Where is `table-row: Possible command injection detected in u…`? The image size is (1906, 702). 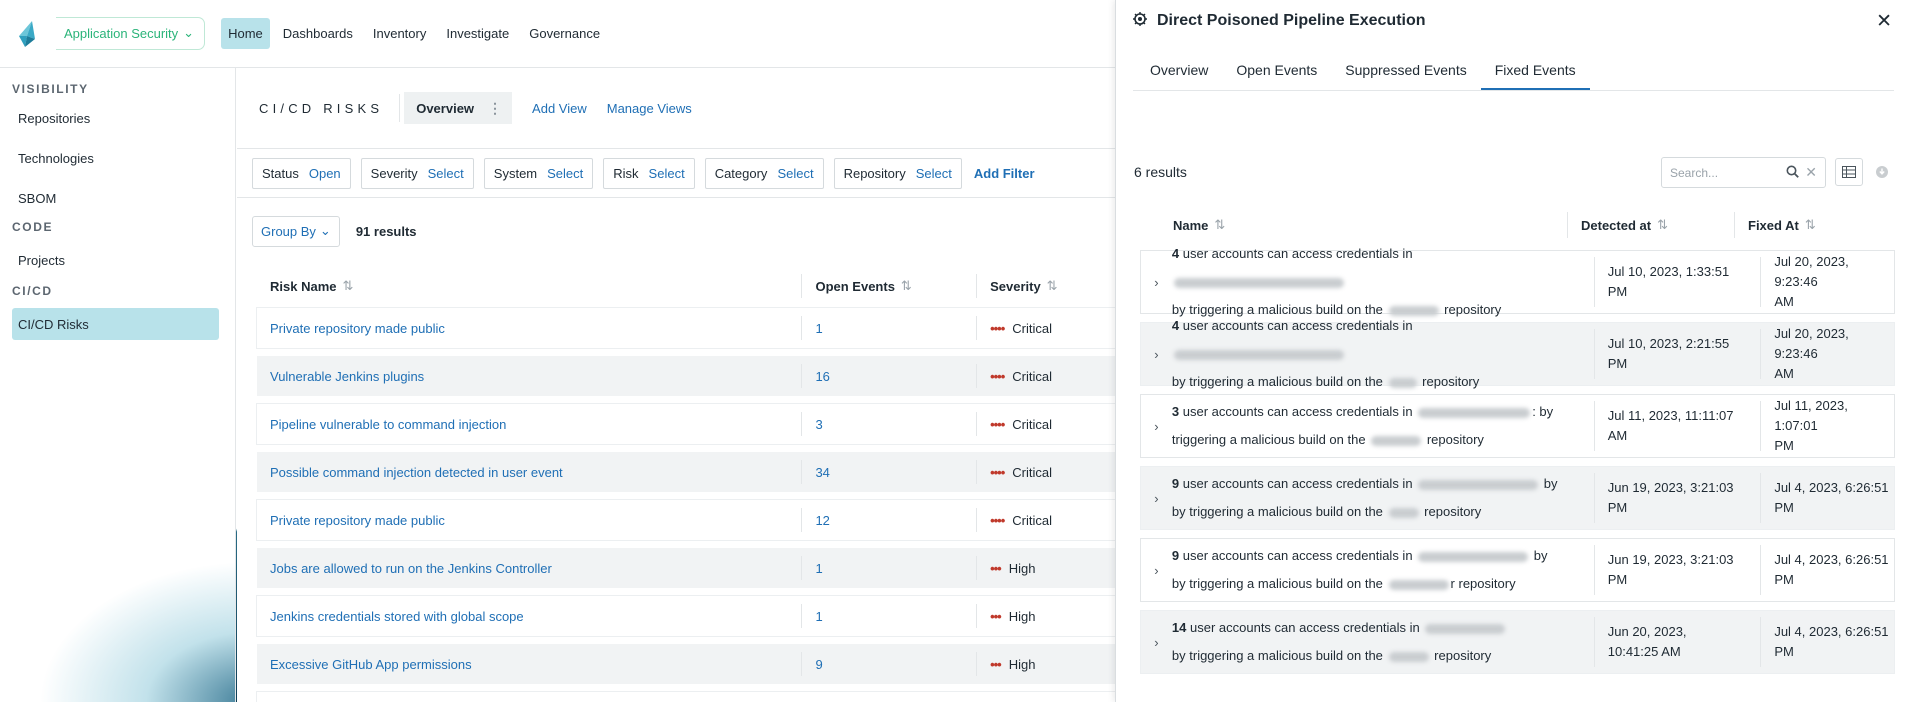 table-row: Possible command injection detected in u… is located at coordinates (686, 472).